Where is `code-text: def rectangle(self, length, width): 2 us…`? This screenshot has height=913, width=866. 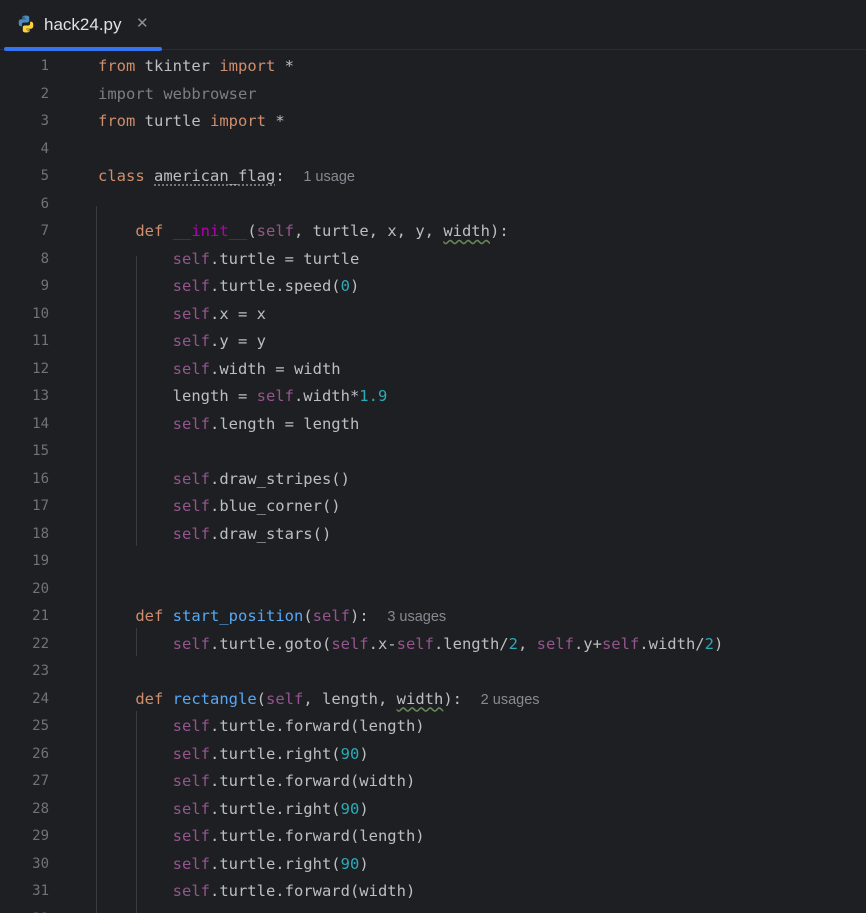
code-text: def rectangle(self, length, width): 2 us… is located at coordinates (319, 700).